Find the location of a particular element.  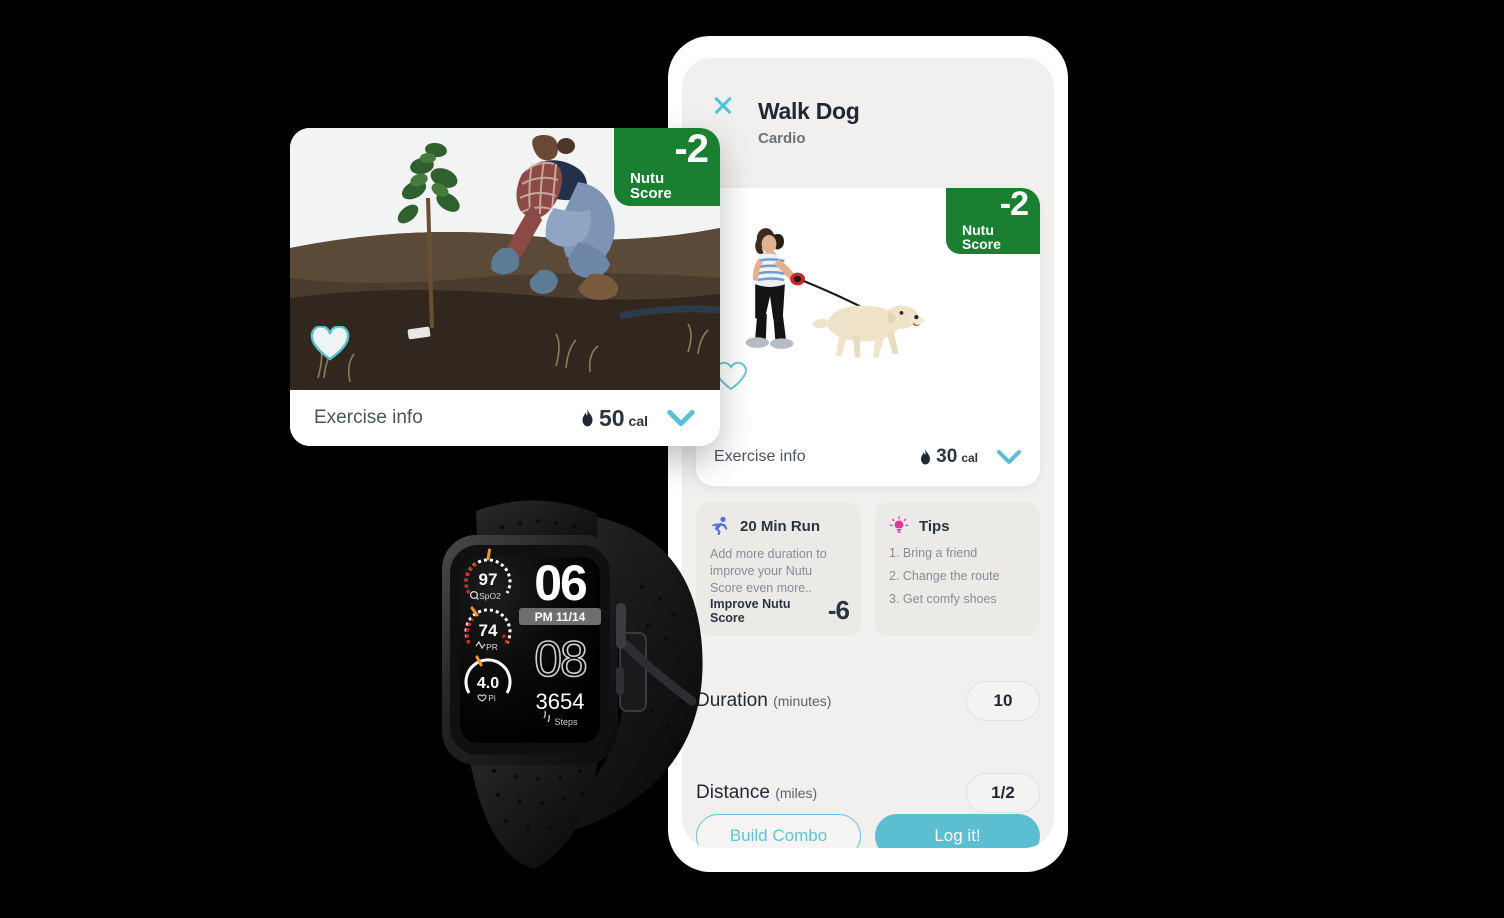

svg-text: 08 is located at coordinates (560, 659).